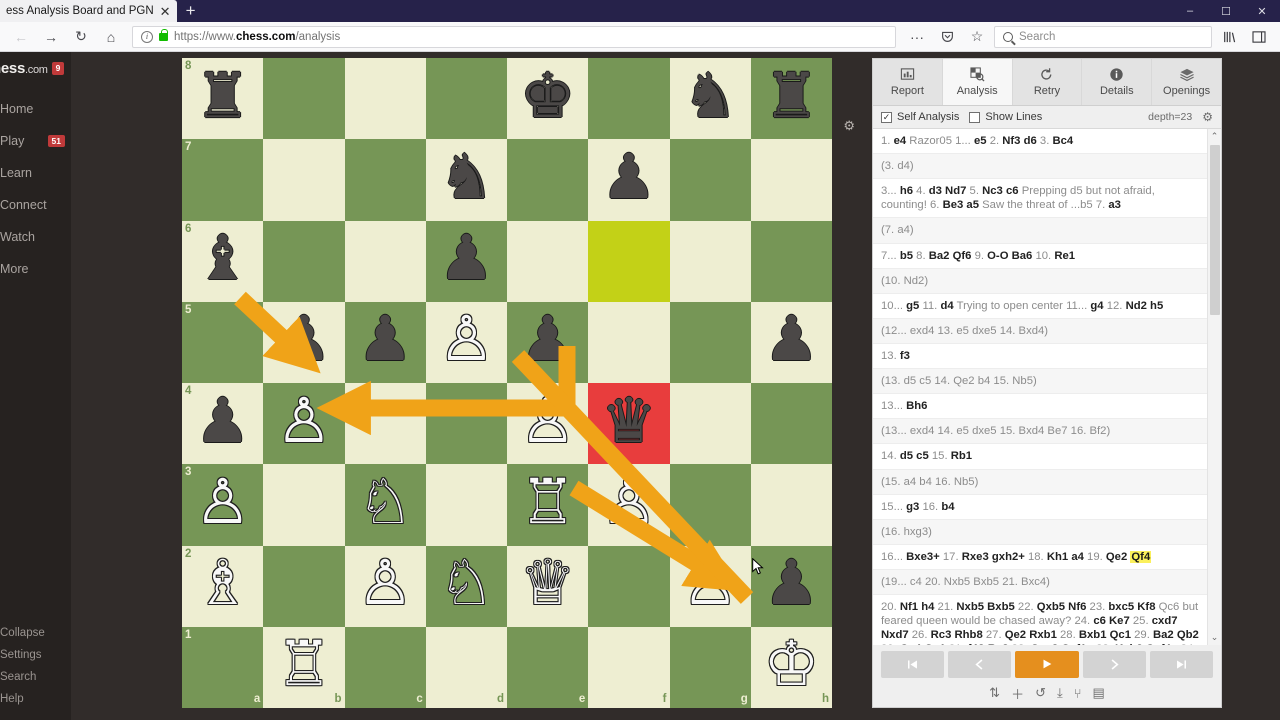 This screenshot has width=1280, height=720. I want to click on piece-bR-a8: ♜, so click(222, 98).